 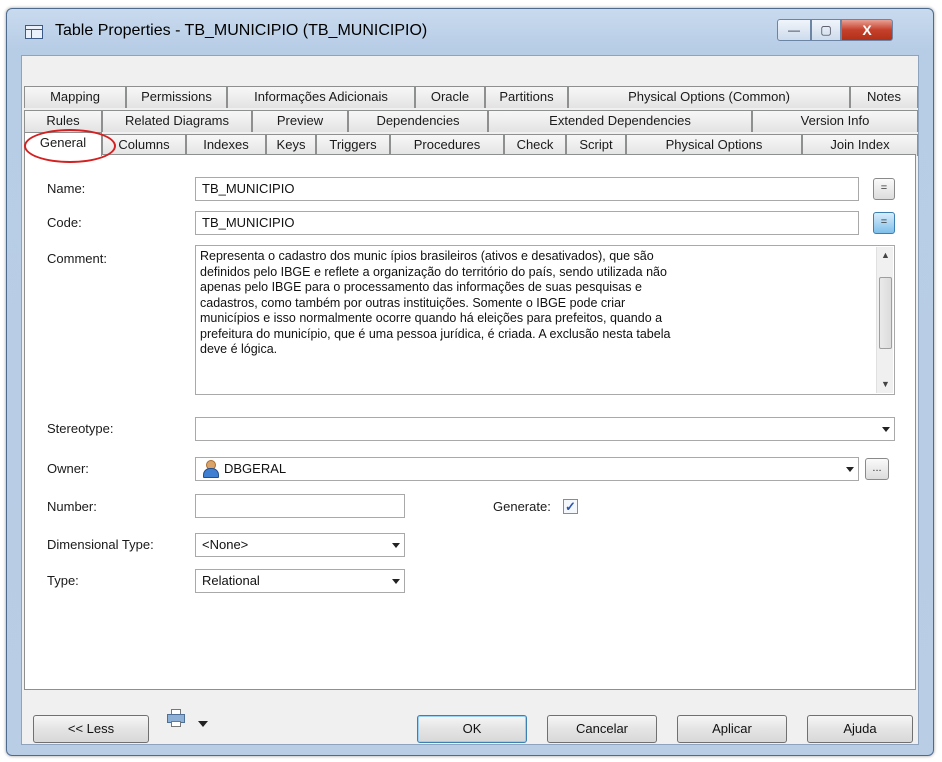 What do you see at coordinates (732, 729) in the screenshot?
I see `apply-button: Aplicar` at bounding box center [732, 729].